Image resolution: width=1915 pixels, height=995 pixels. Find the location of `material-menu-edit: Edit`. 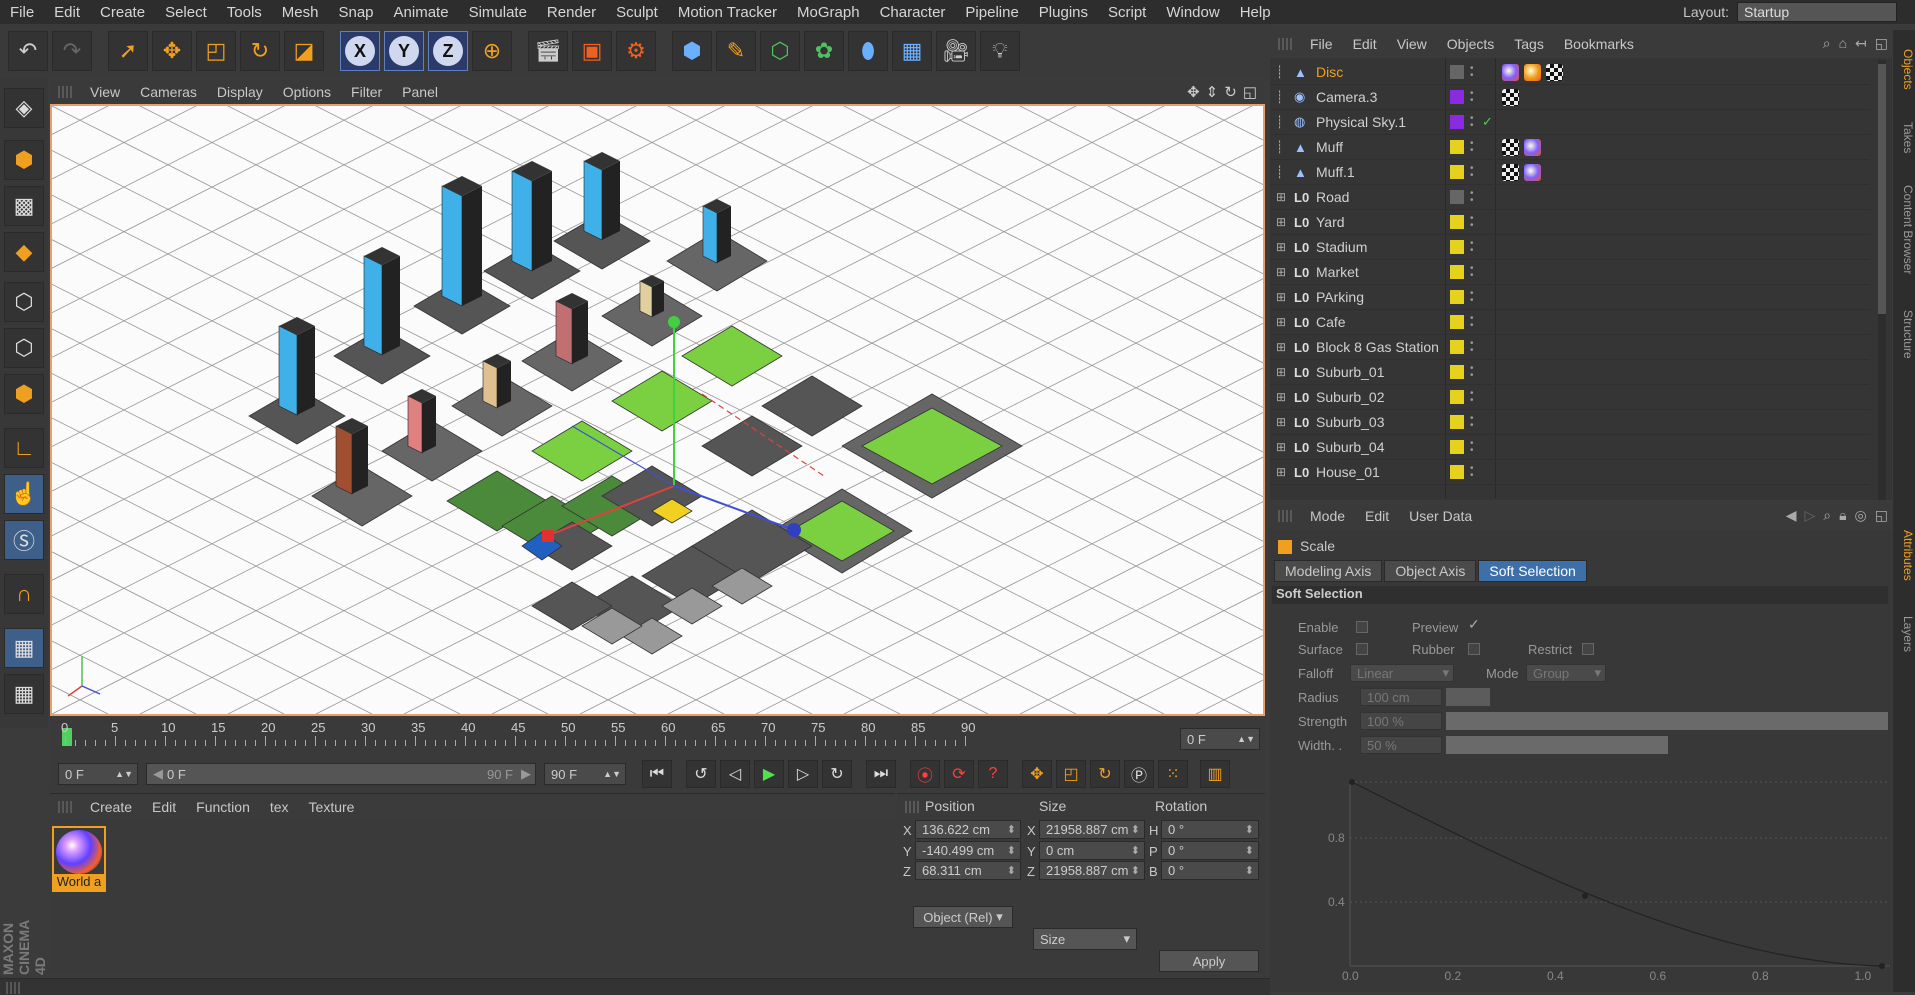

material-menu-edit: Edit is located at coordinates (164, 807).